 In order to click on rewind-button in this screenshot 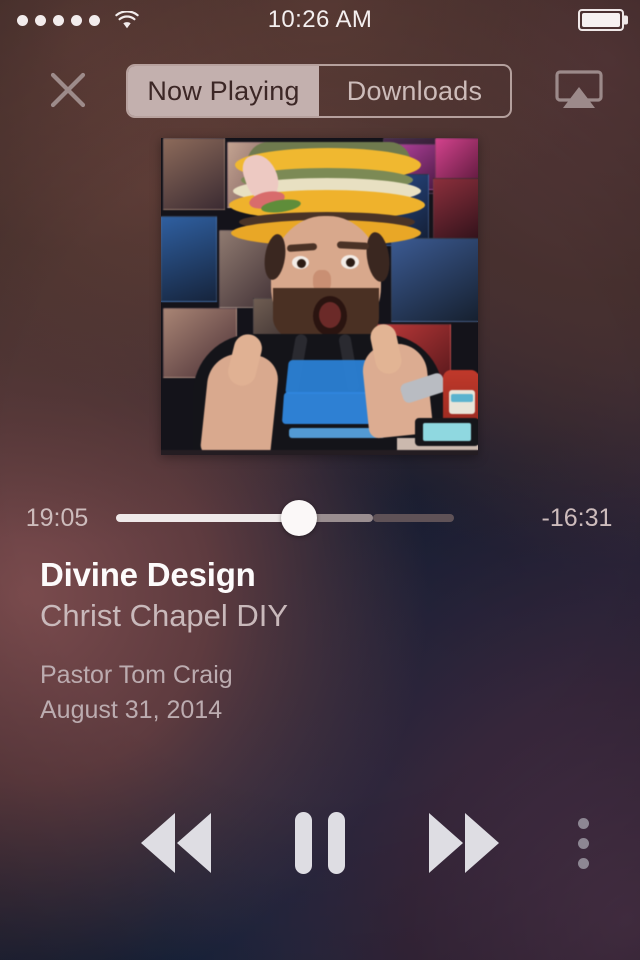, I will do `click(176, 843)`.